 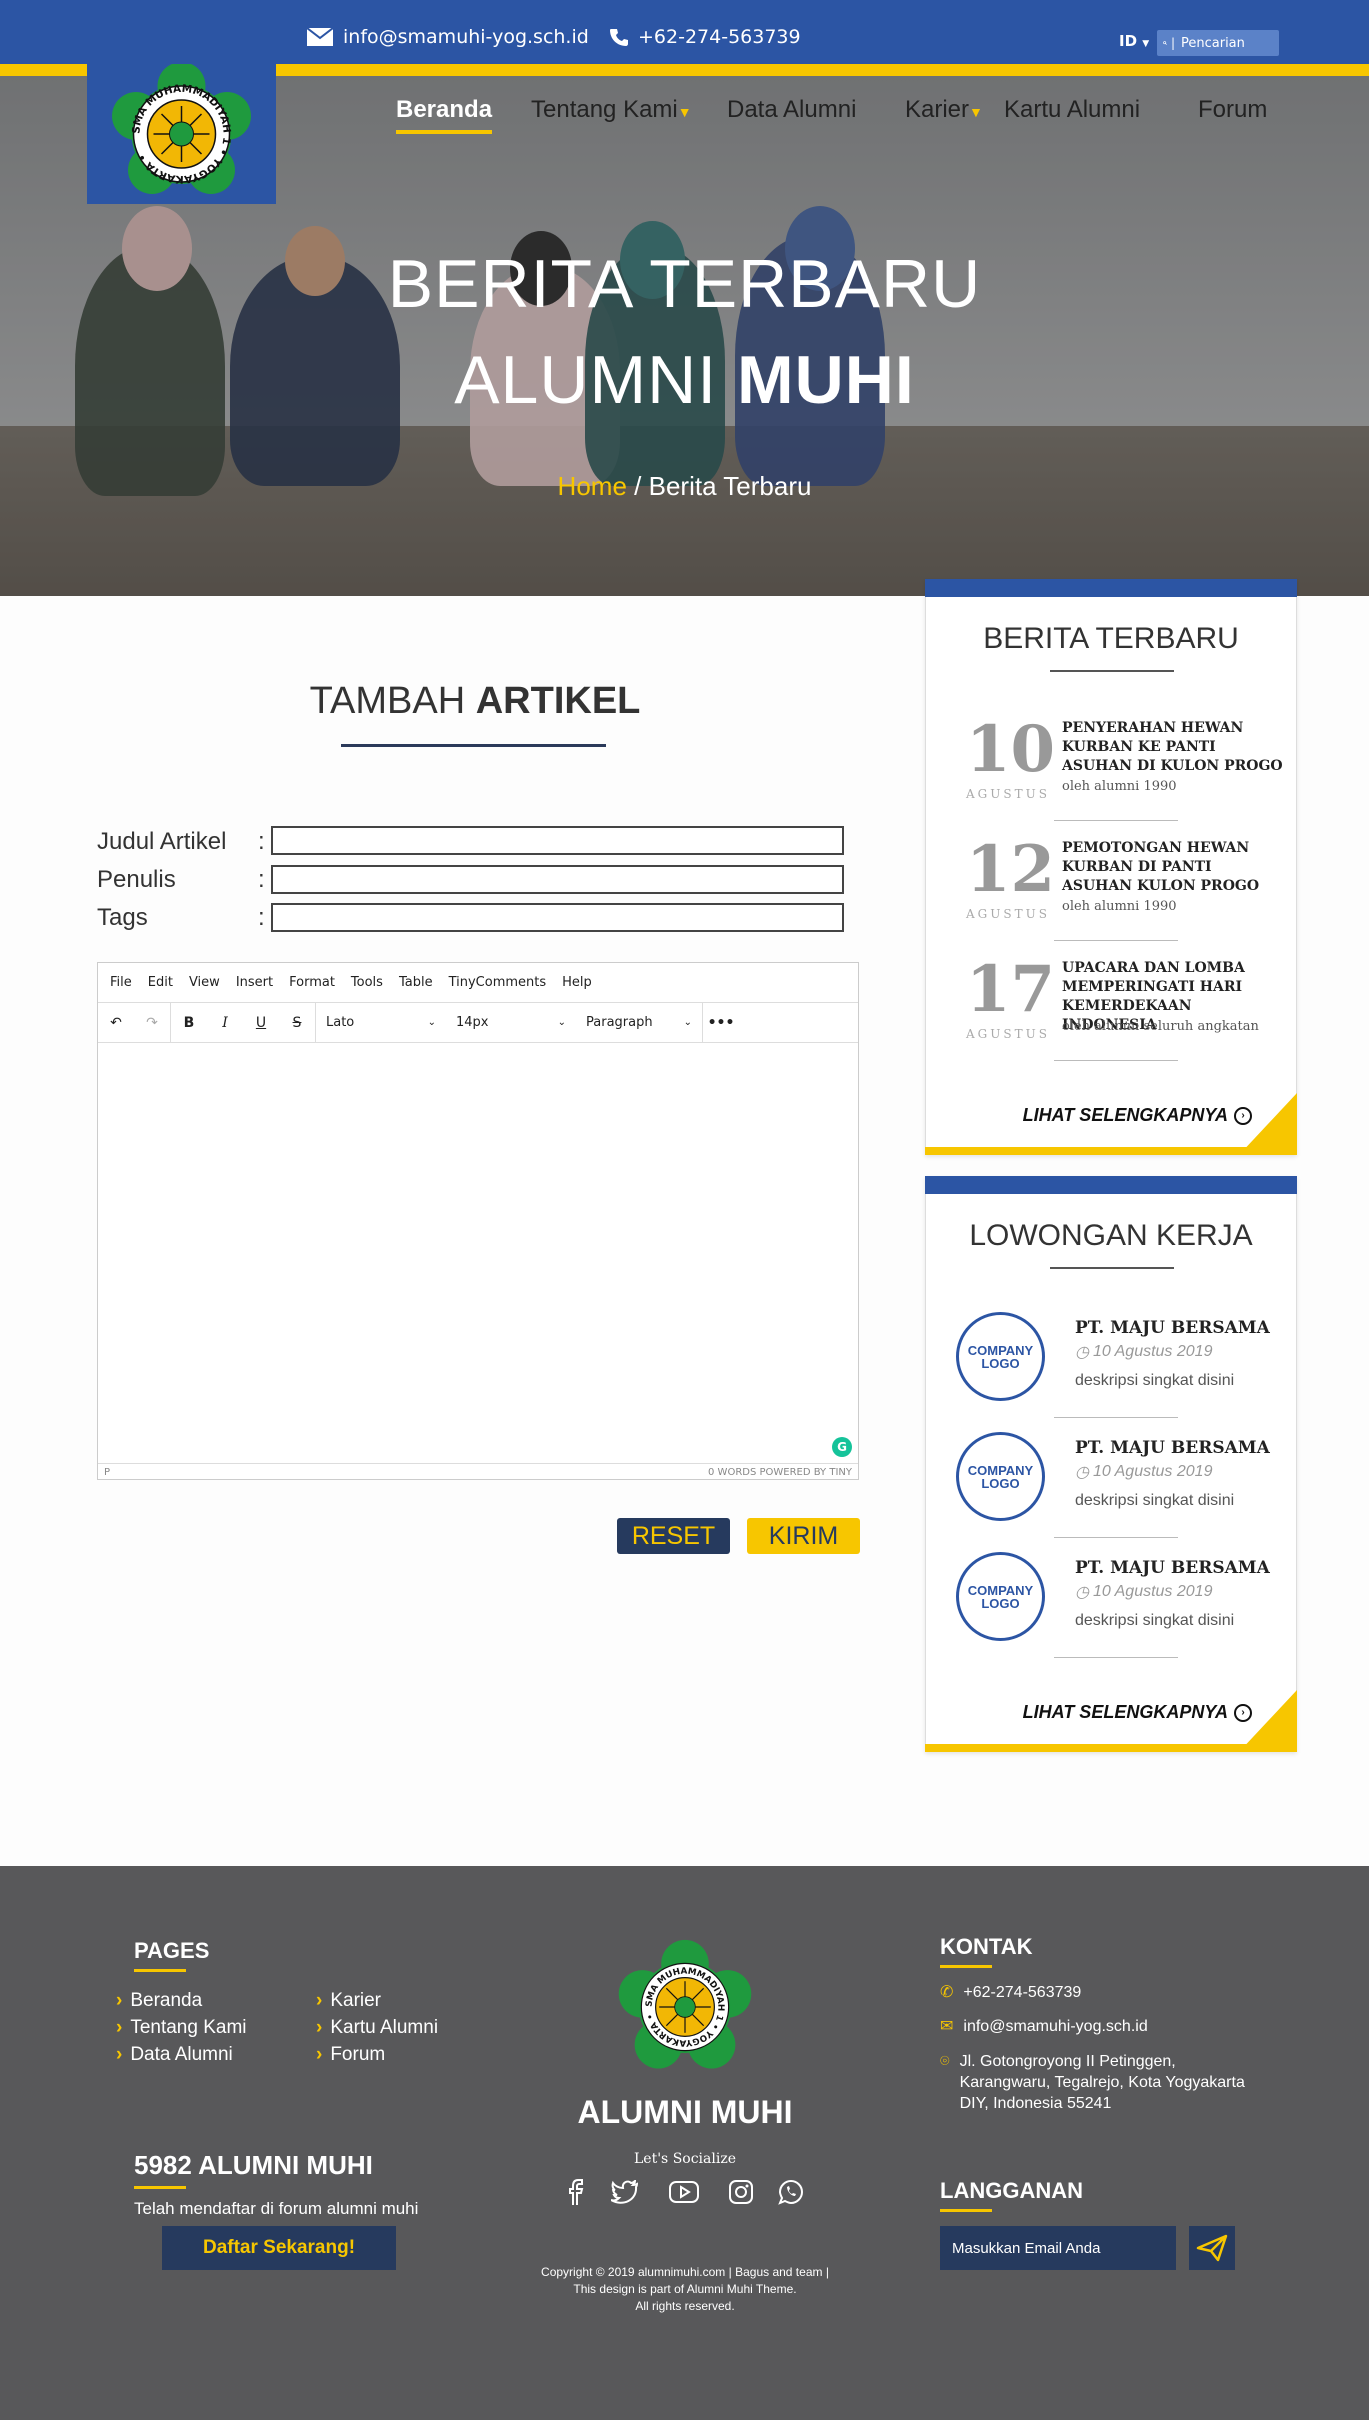 What do you see at coordinates (478, 1253) in the screenshot?
I see `editor-content-area: G` at bounding box center [478, 1253].